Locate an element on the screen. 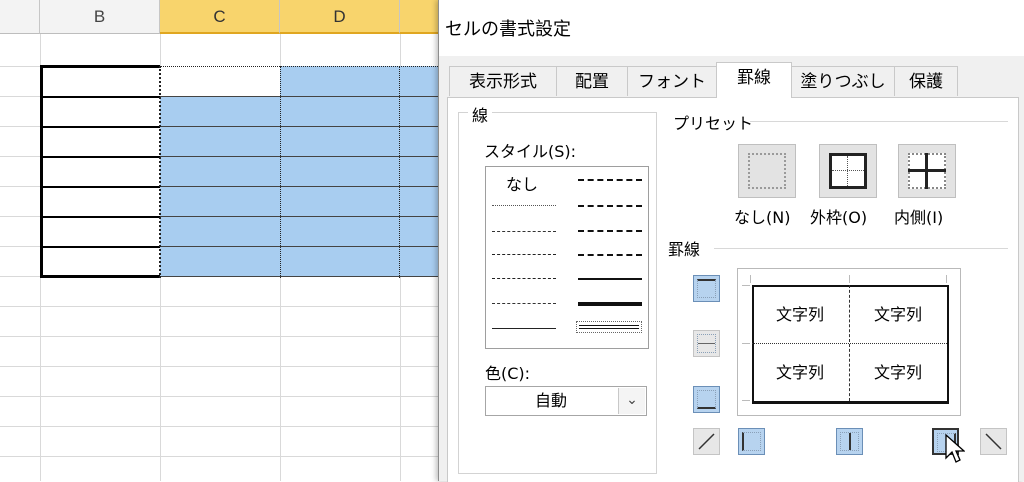 This screenshot has height=482, width=1024. preview-text-2: 文字列 is located at coordinates (897, 314).